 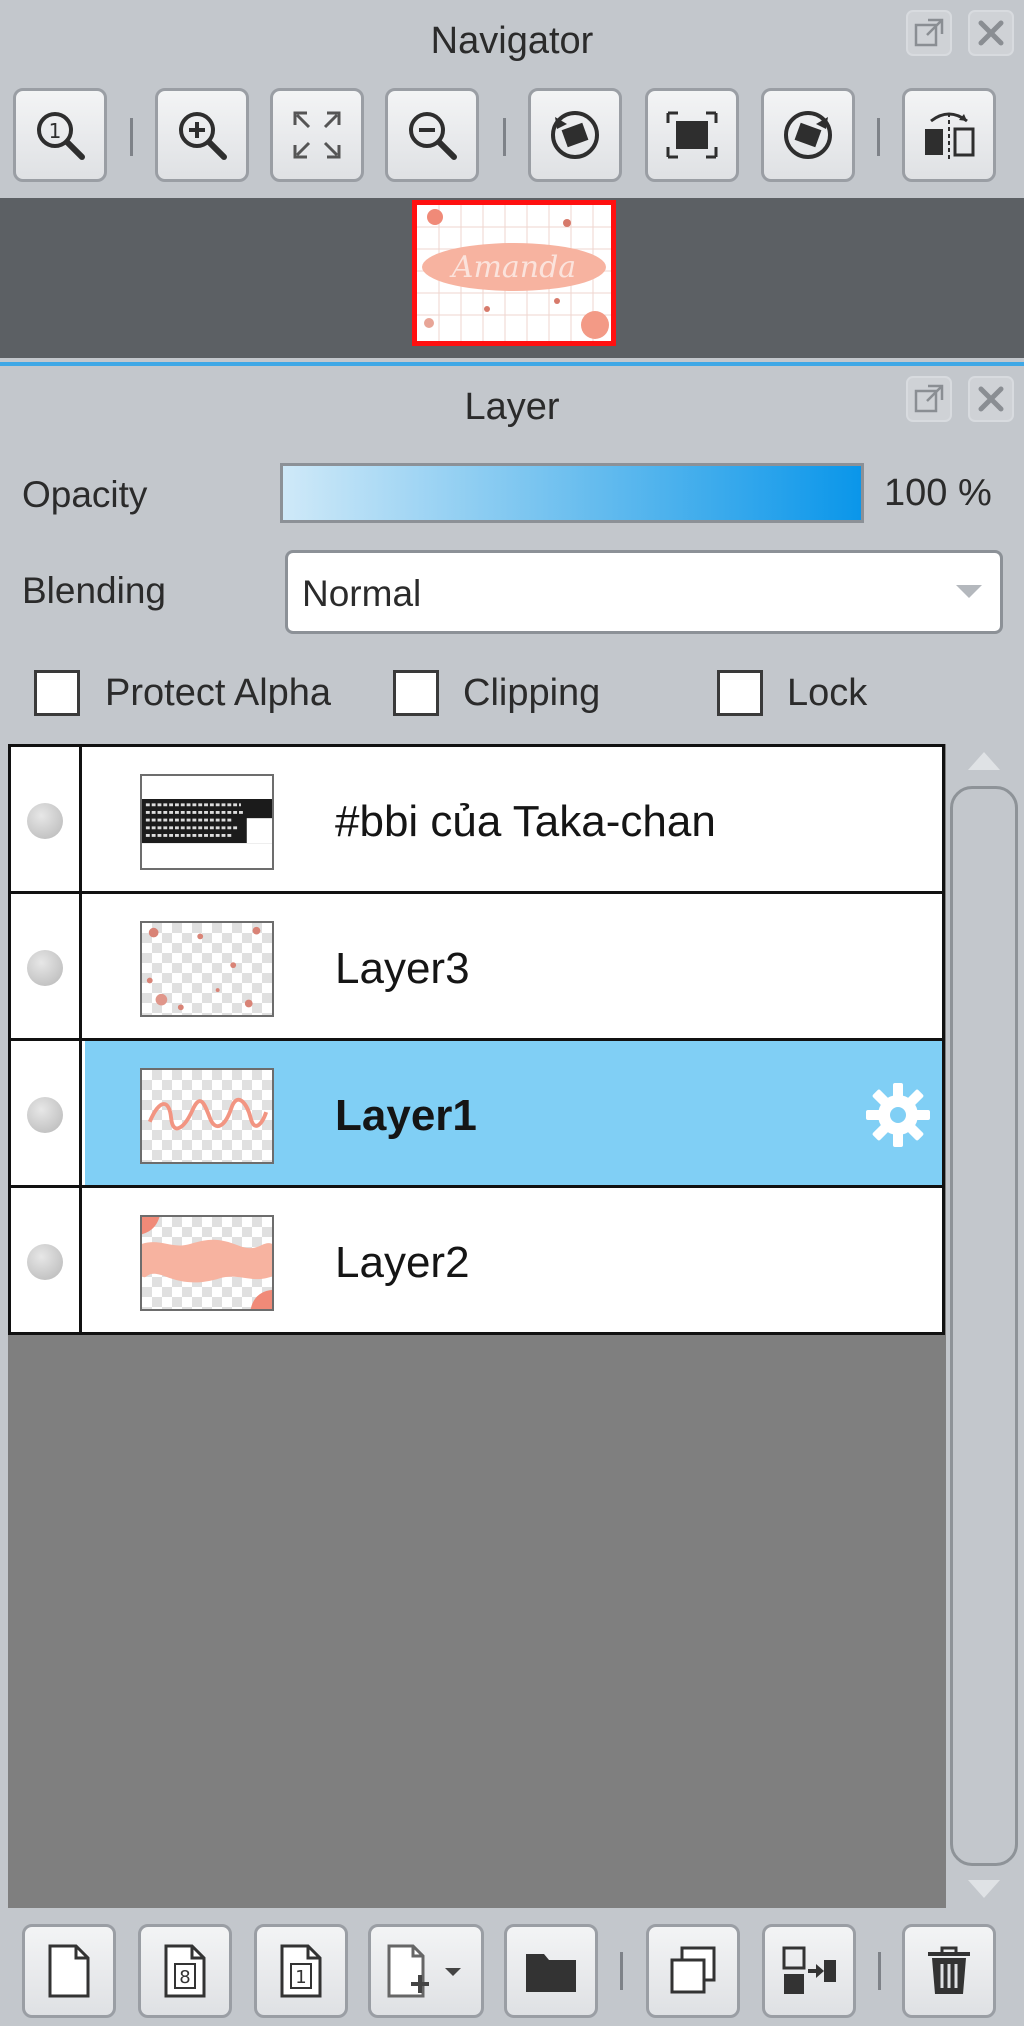 I want to click on layer-name: Layer3, so click(x=402, y=968).